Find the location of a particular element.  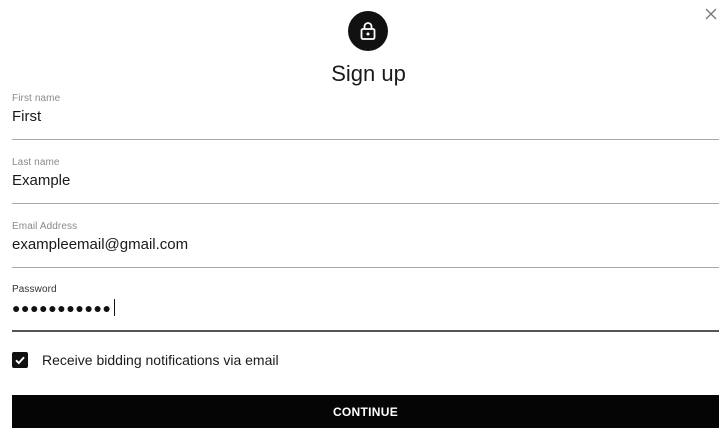

password-mask: ●●●●●●●●●●● is located at coordinates (62, 307).